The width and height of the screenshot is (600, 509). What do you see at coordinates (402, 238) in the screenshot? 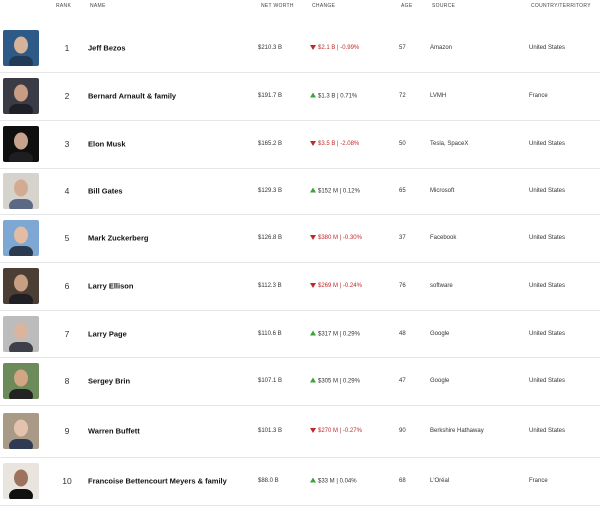
I see `age-value: 37` at bounding box center [402, 238].